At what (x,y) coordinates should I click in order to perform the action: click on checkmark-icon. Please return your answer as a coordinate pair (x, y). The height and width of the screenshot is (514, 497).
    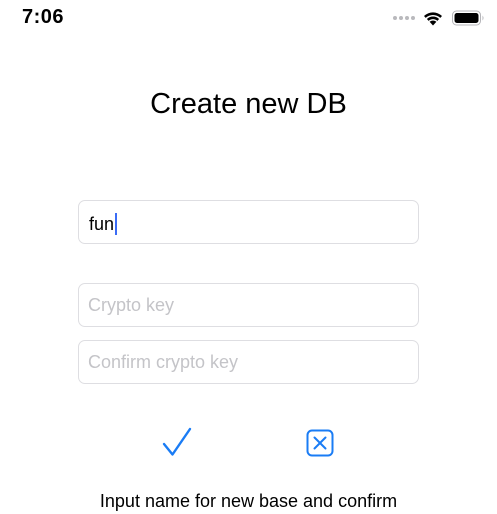
    Looking at the image, I should click on (177, 441).